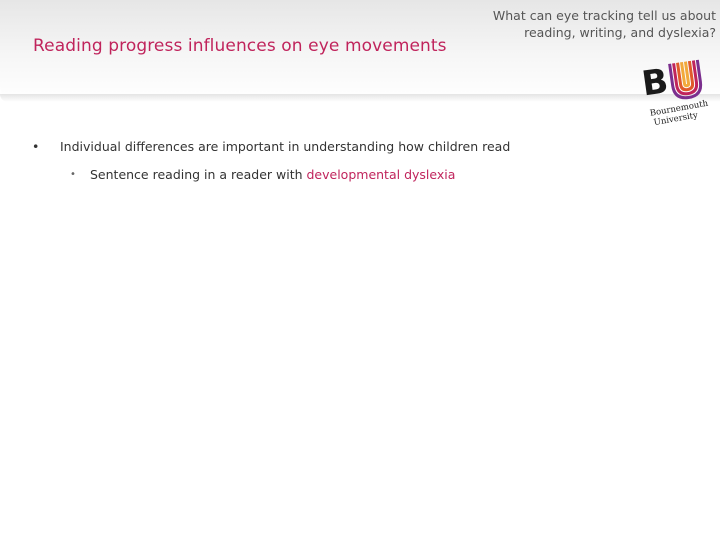 The height and width of the screenshot is (540, 720). Describe the element at coordinates (198, 174) in the screenshot. I see `bullet-text-plain: Sentence reading in a reader with` at that location.